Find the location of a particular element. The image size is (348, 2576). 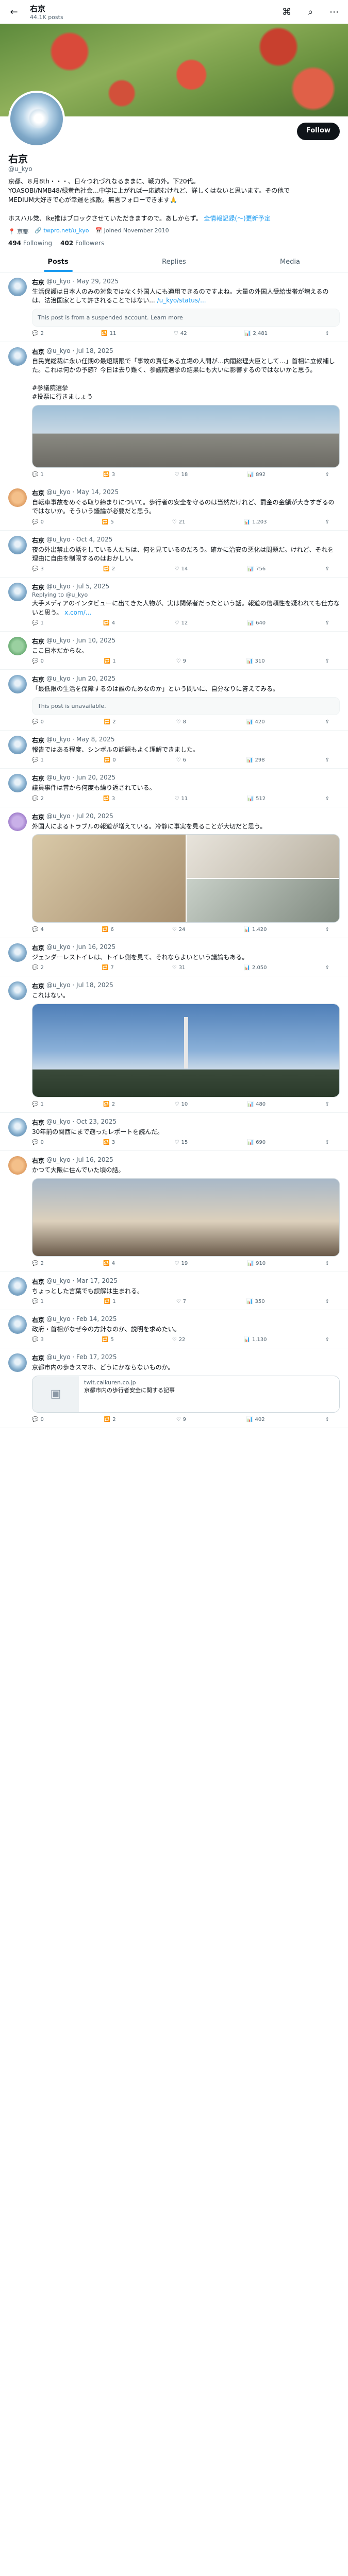

like-action: ♡ 9 is located at coordinates (181, 661).